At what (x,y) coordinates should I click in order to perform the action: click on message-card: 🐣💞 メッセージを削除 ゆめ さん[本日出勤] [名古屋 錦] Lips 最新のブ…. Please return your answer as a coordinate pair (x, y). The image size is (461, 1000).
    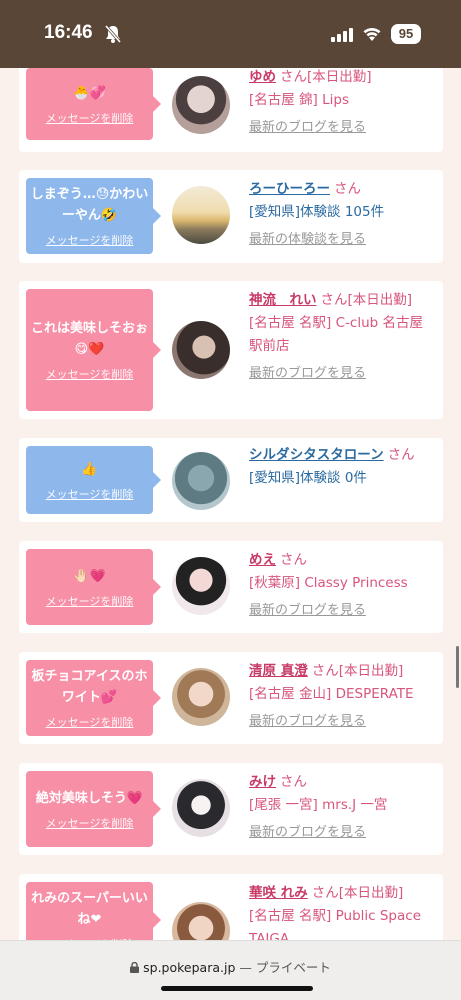
    Looking at the image, I should click on (231, 103).